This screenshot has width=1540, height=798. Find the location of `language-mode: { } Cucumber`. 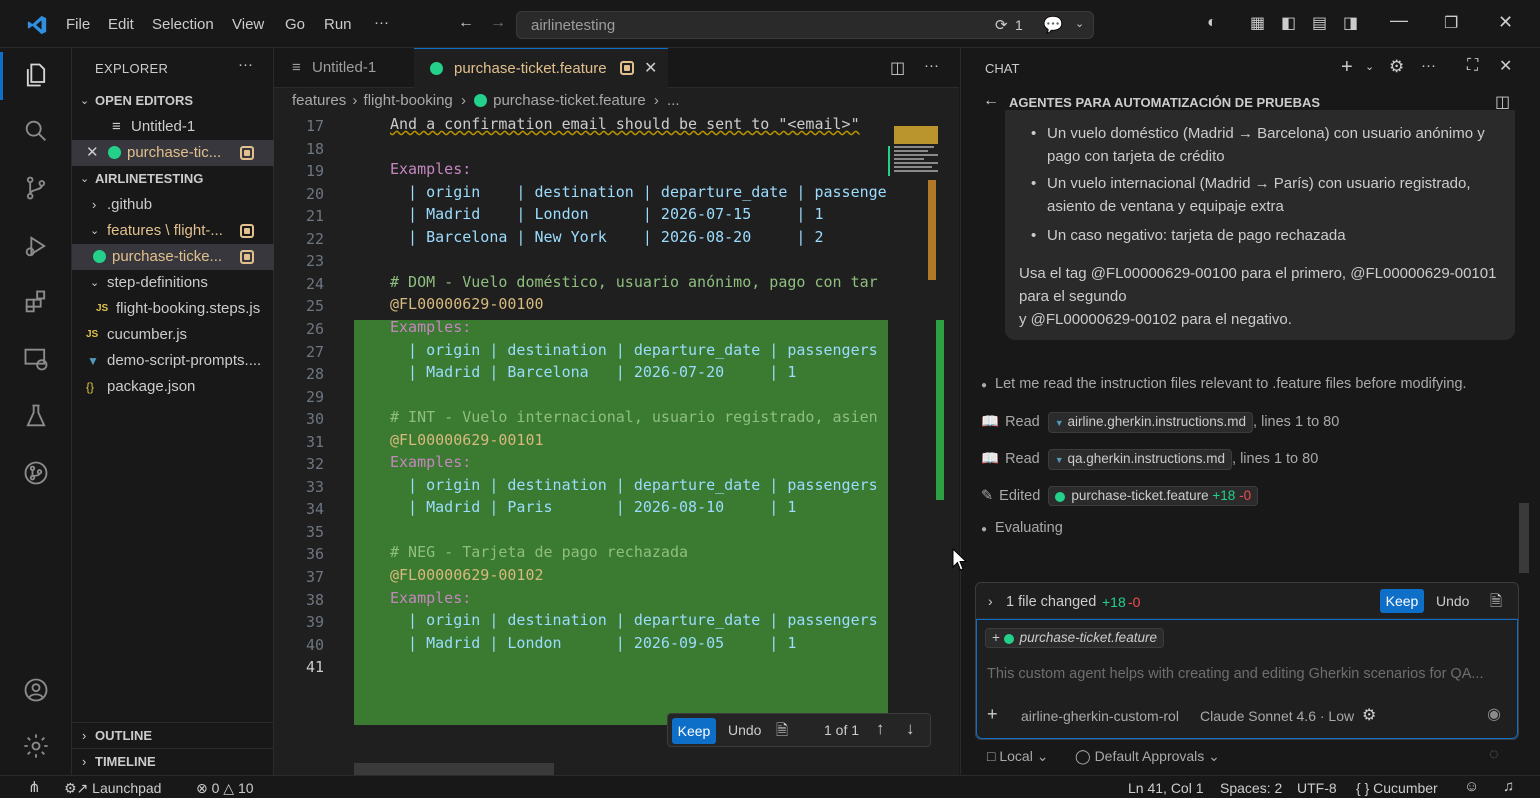

language-mode: { } Cucumber is located at coordinates (1397, 788).